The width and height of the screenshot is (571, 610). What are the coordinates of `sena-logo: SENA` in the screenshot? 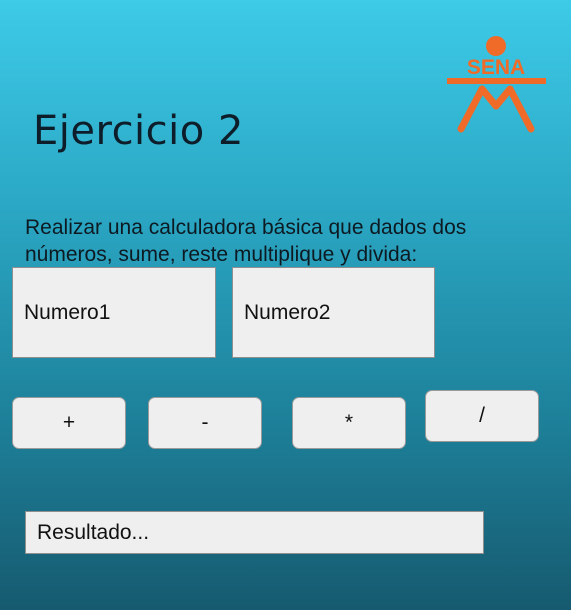 It's located at (497, 84).